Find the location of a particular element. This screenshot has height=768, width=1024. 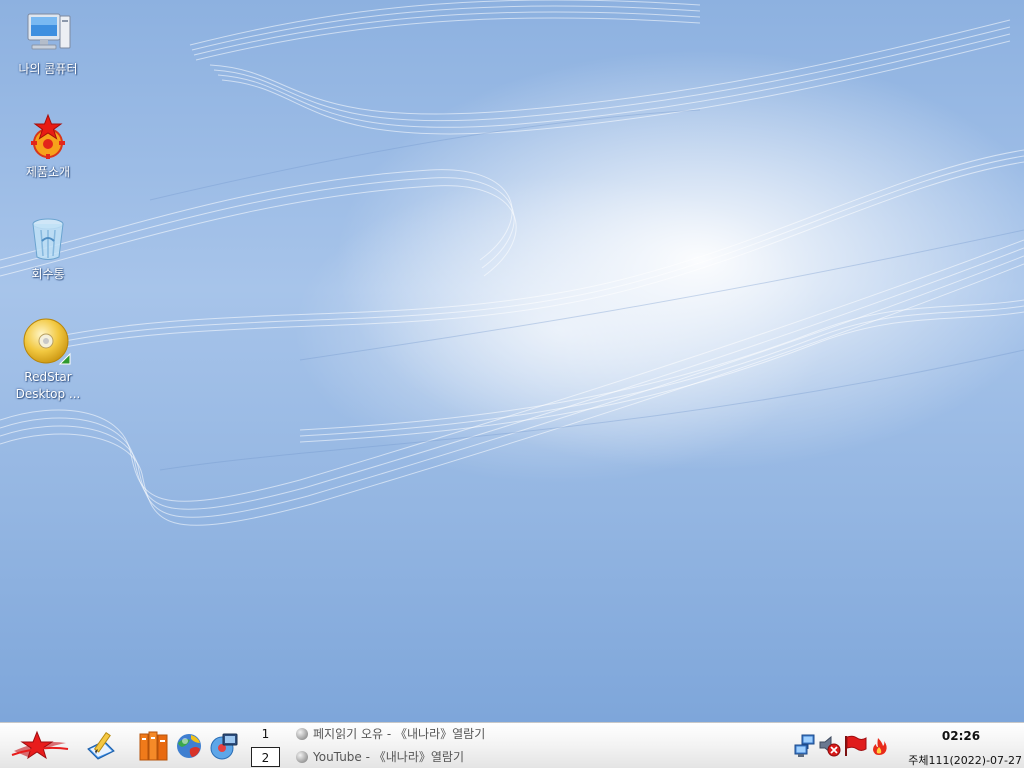

launcher-browser is located at coordinates (189, 746).